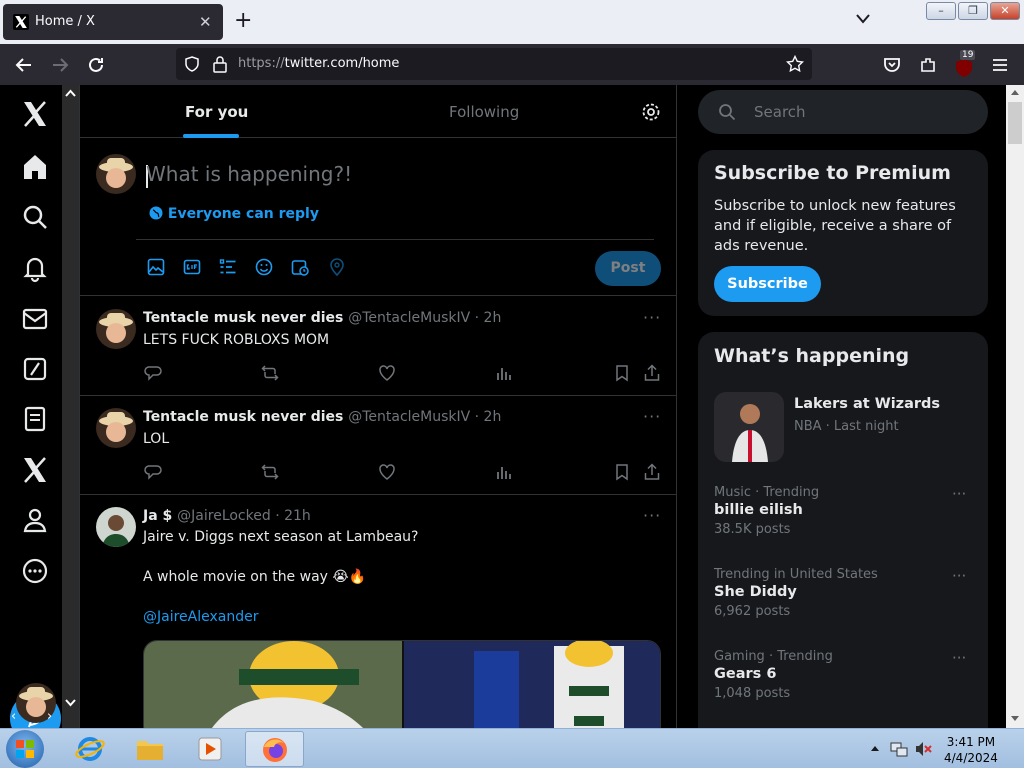 The width and height of the screenshot is (1024, 768). Describe the element at coordinates (249, 174) in the screenshot. I see `composer-input: What is happening?!` at that location.